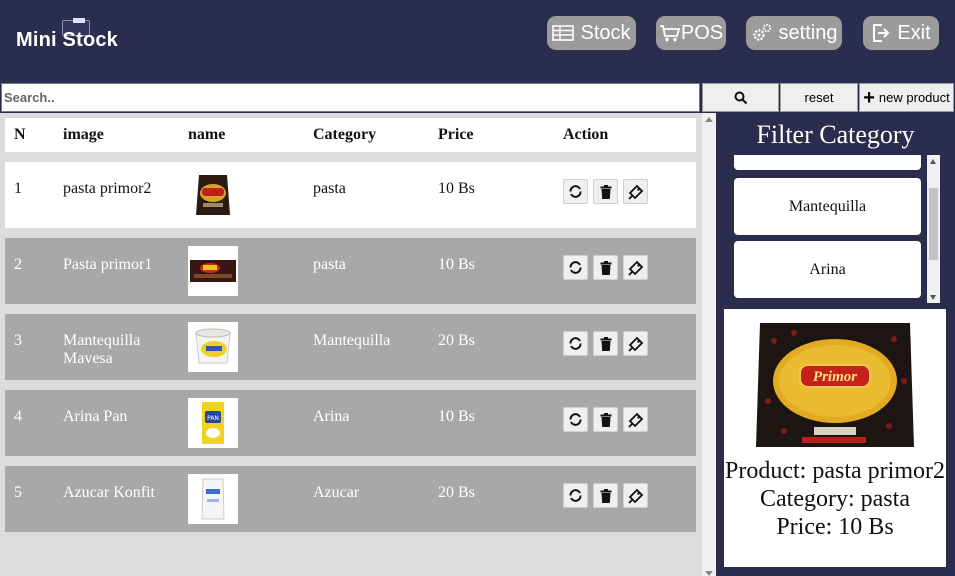 This screenshot has height=576, width=955. I want to click on nav-setting-button: setting, so click(794, 33).